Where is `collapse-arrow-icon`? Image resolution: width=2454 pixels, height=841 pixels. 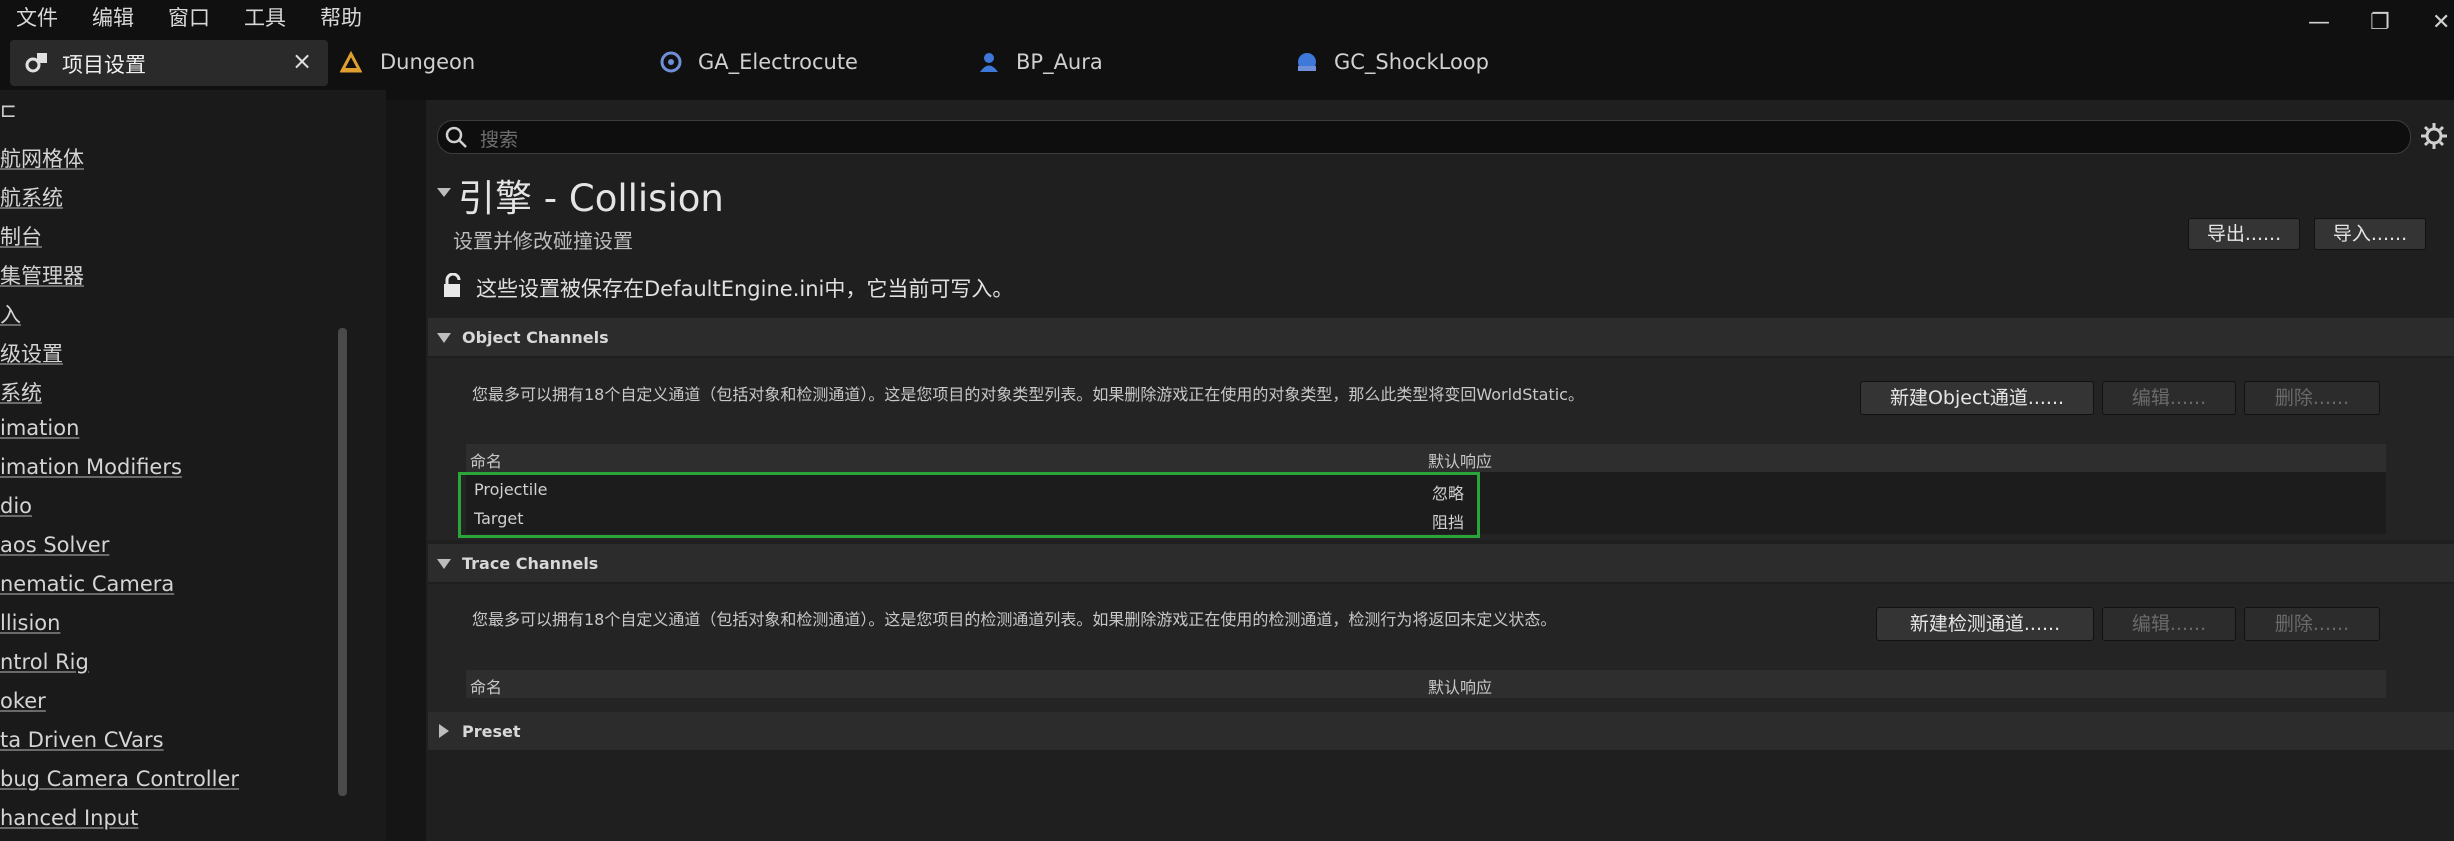
collapse-arrow-icon is located at coordinates (444, 194).